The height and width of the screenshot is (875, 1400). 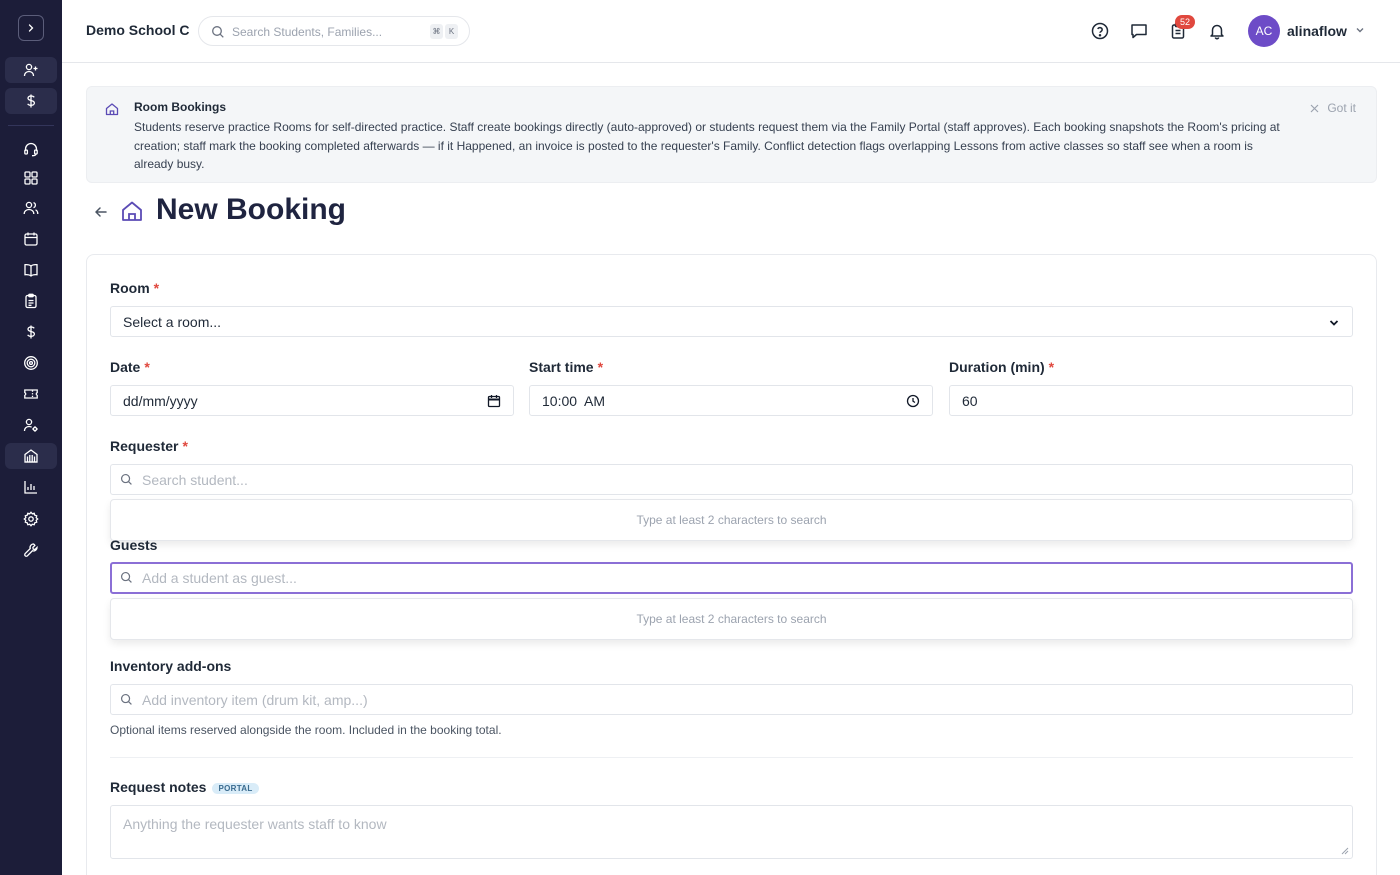 I want to click on duration-input: 60, so click(x=1151, y=400).